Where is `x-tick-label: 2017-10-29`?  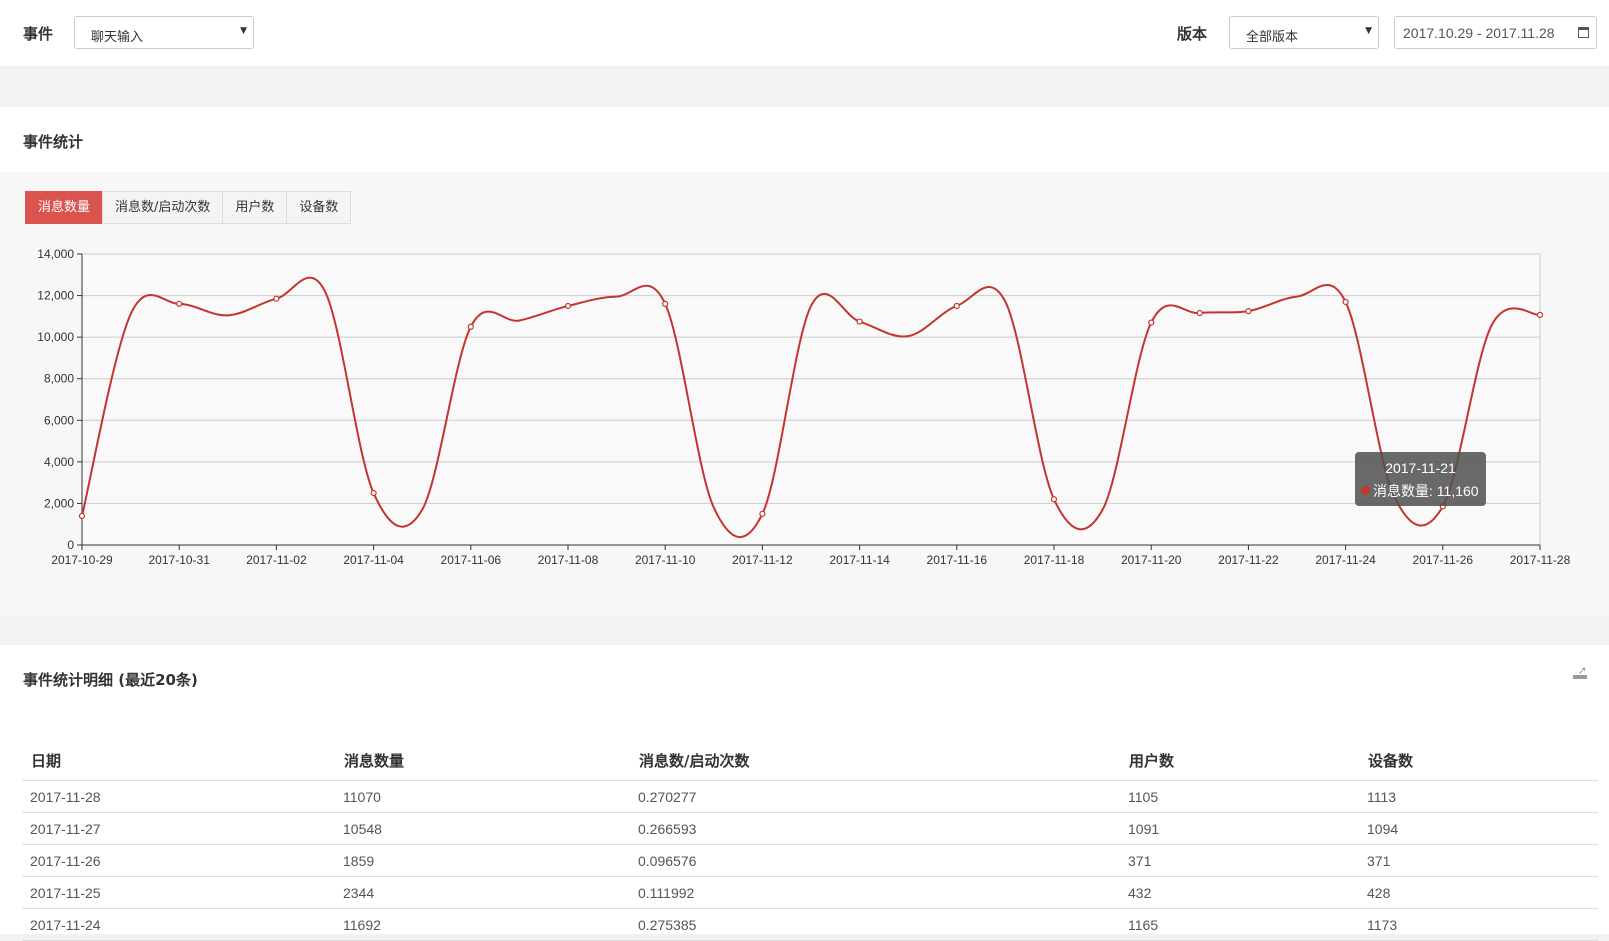 x-tick-label: 2017-10-29 is located at coordinates (82, 560).